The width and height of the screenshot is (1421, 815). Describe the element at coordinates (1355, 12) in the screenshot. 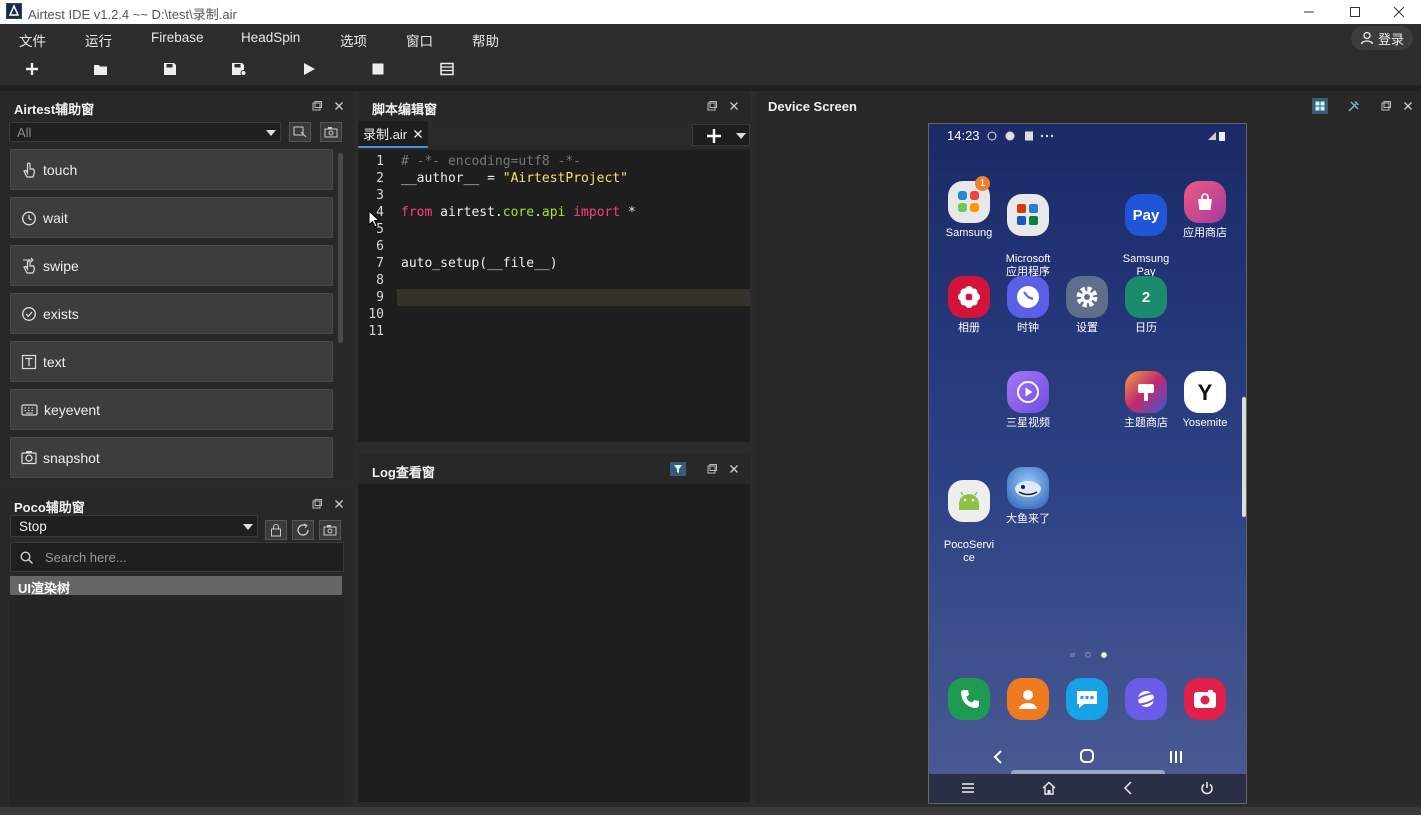

I see `maximize-button` at that location.